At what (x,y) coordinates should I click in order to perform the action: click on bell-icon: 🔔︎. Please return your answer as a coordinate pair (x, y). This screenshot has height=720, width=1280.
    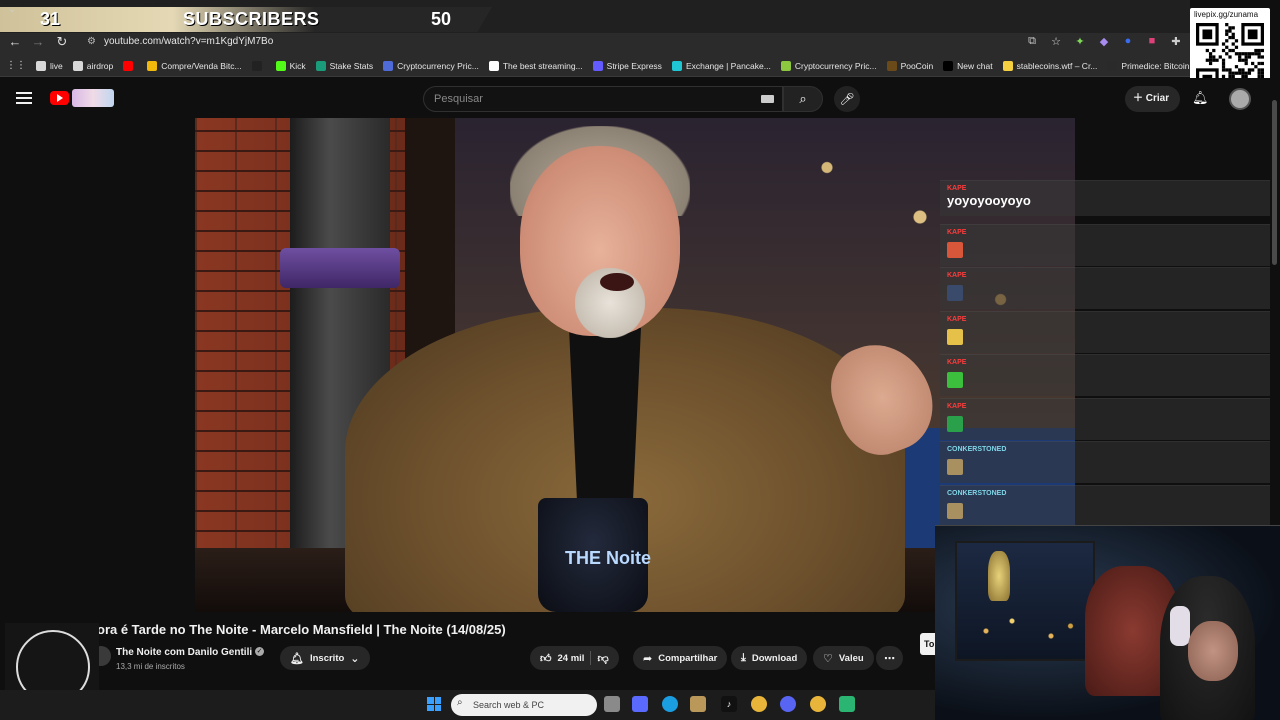
    Looking at the image, I should click on (1200, 98).